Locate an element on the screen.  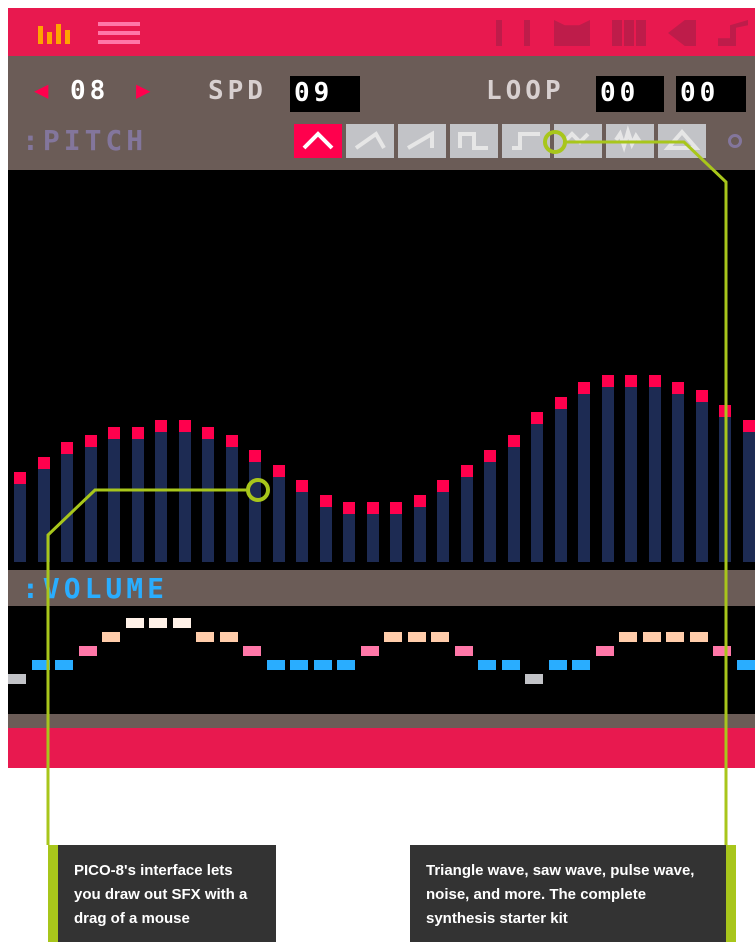
bars-icon is located at coordinates (54, 33).